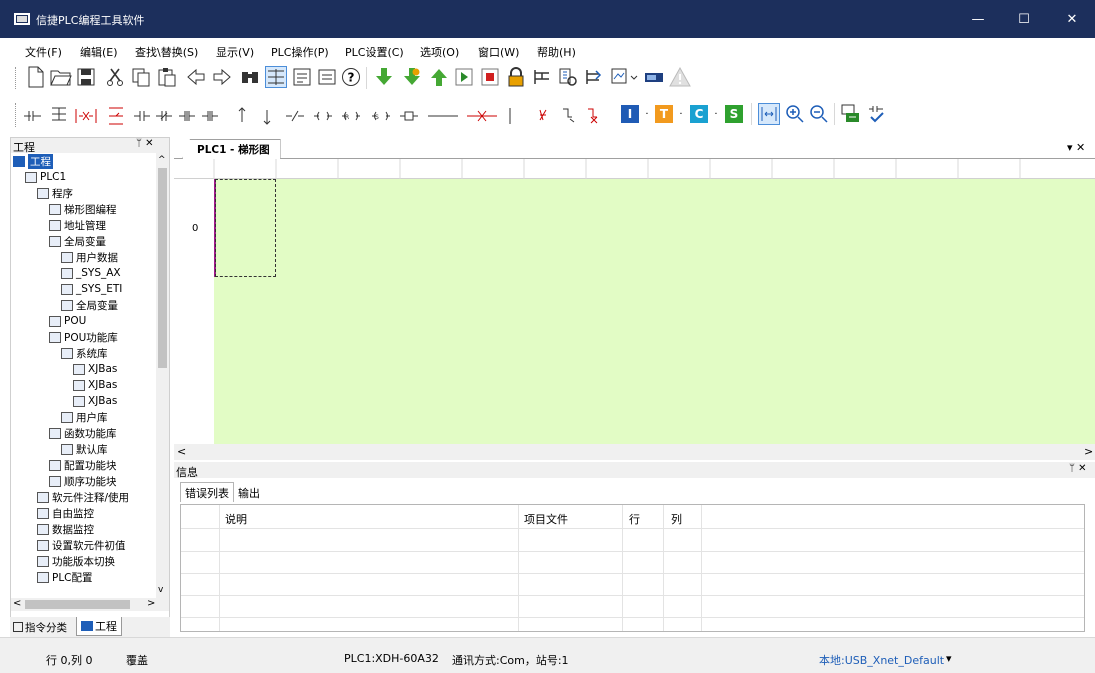 This screenshot has height=673, width=1095. What do you see at coordinates (634, 452) in the screenshot?
I see `ladder-horizontal-scrollbar: < >` at bounding box center [634, 452].